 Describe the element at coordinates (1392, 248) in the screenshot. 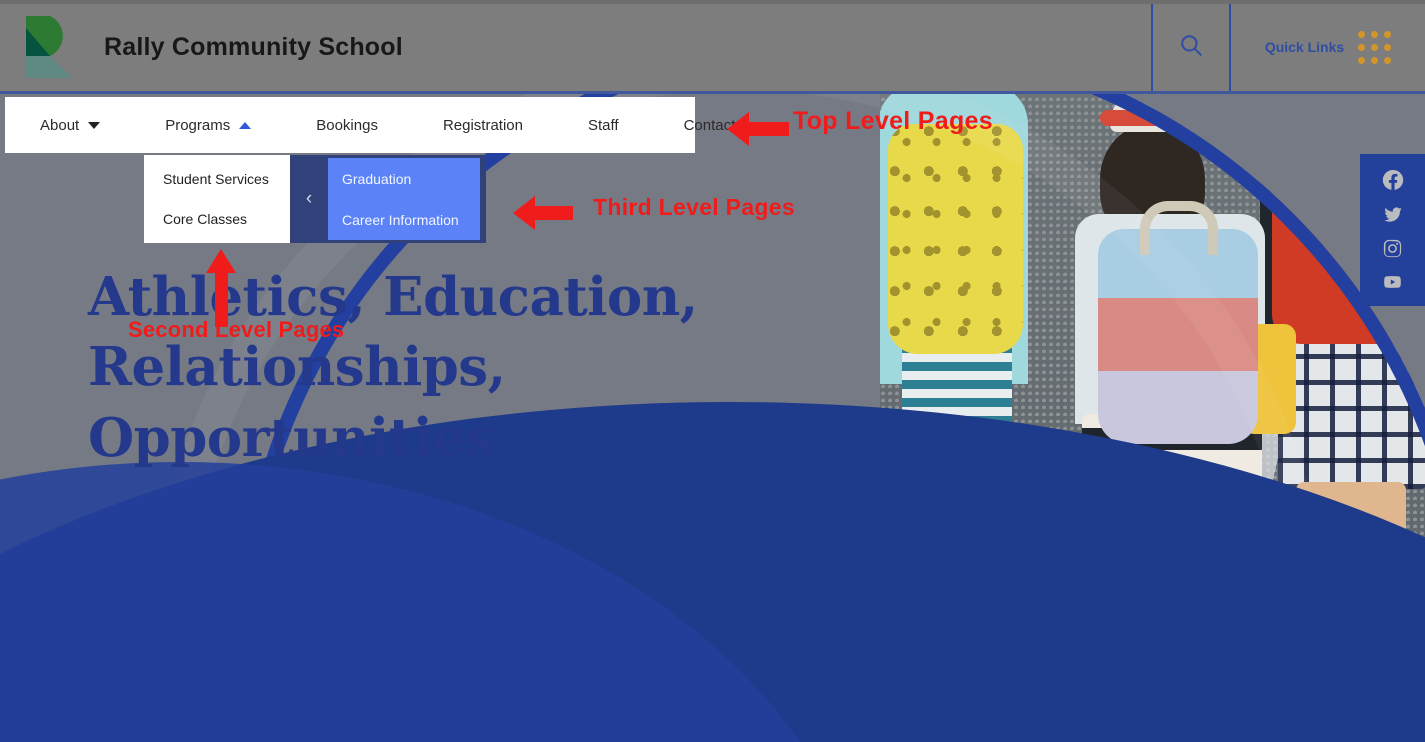

I see `instagram-icon` at that location.